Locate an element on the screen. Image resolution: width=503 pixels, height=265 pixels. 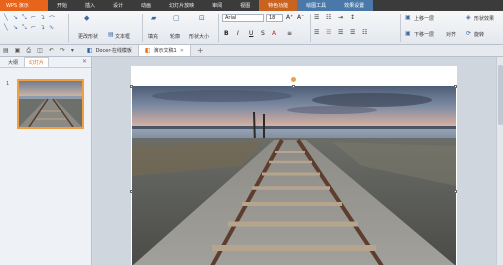
print-icon: ⎙ is located at coordinates (28, 51).